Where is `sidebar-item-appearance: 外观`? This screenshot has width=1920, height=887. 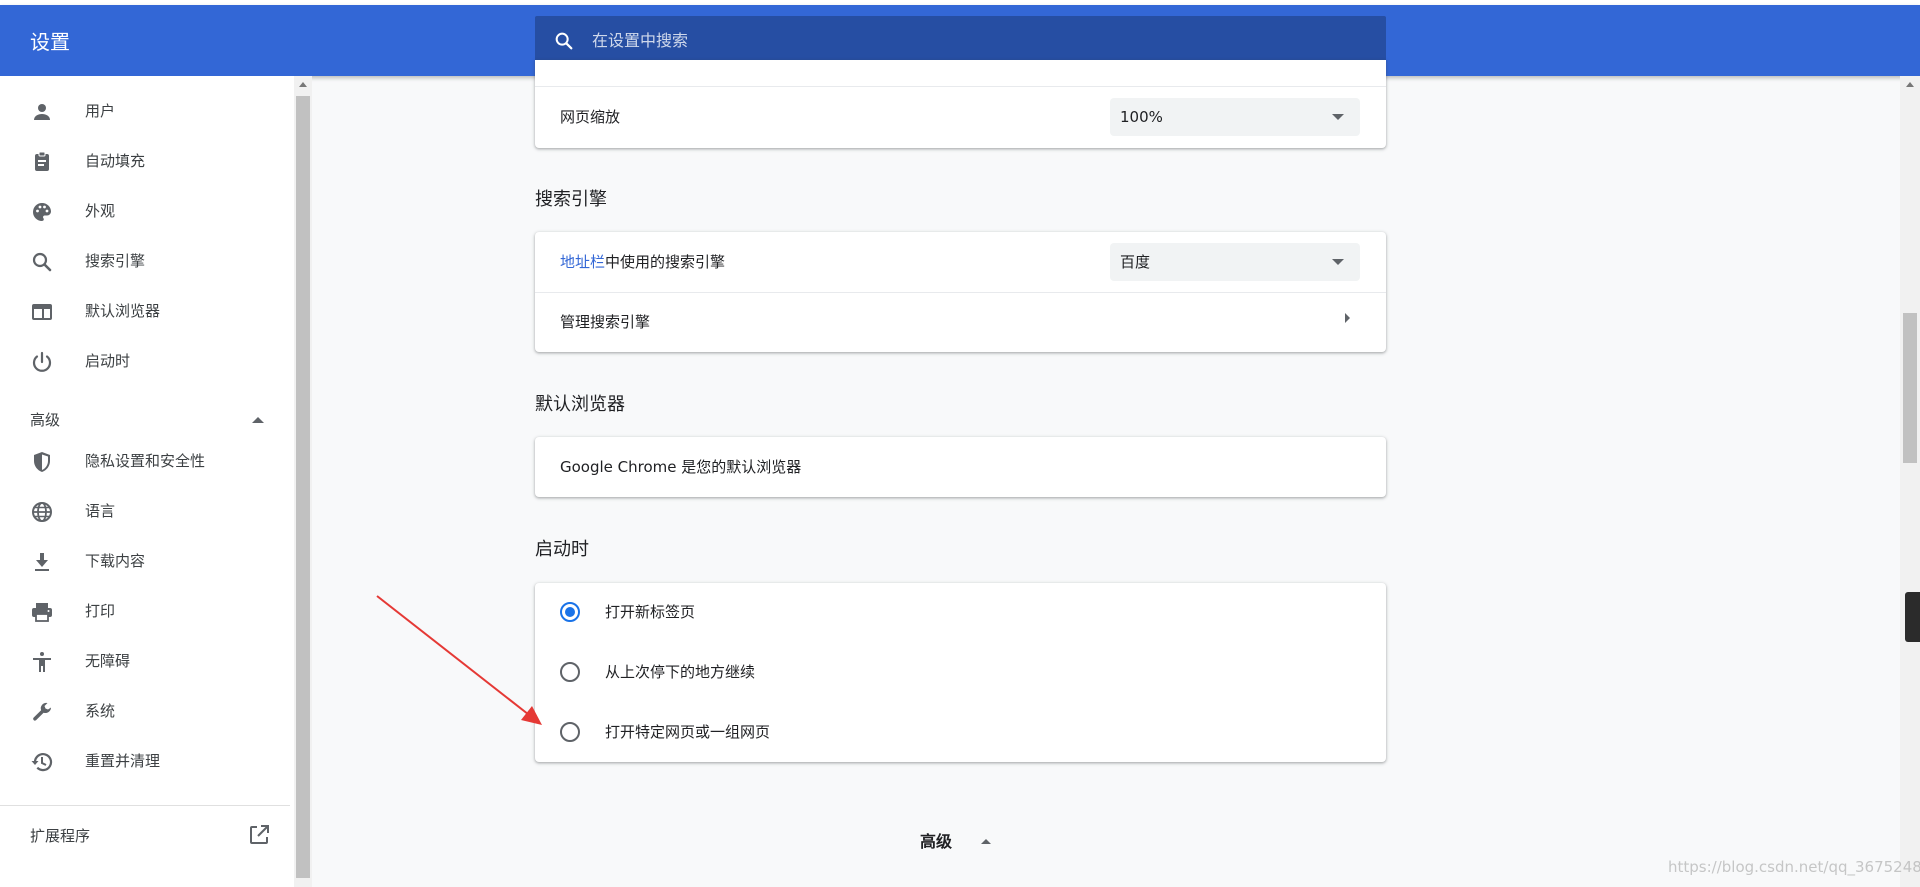 sidebar-item-appearance: 外观 is located at coordinates (145, 211).